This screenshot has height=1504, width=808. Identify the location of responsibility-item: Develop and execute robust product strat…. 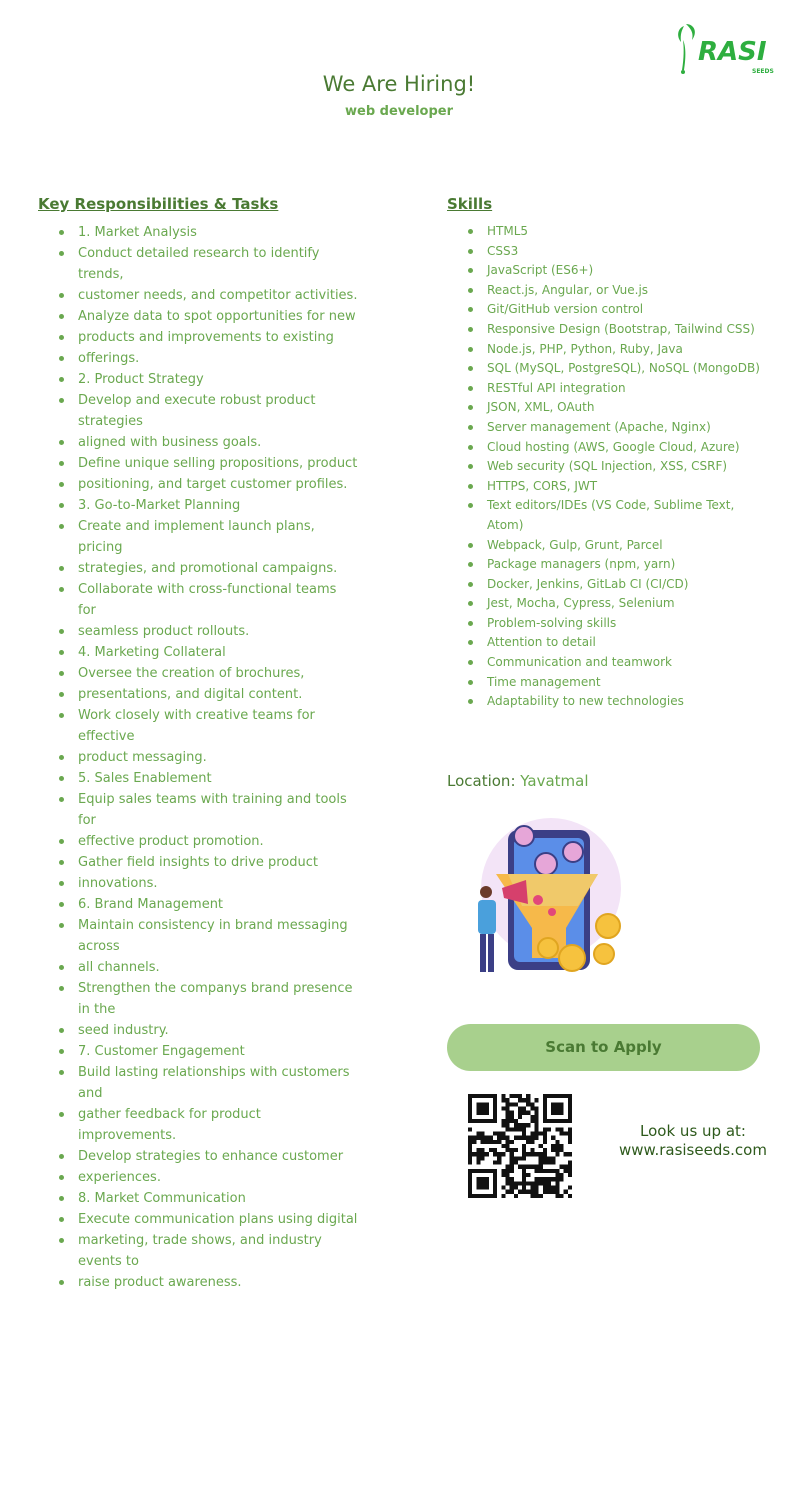
(208, 411).